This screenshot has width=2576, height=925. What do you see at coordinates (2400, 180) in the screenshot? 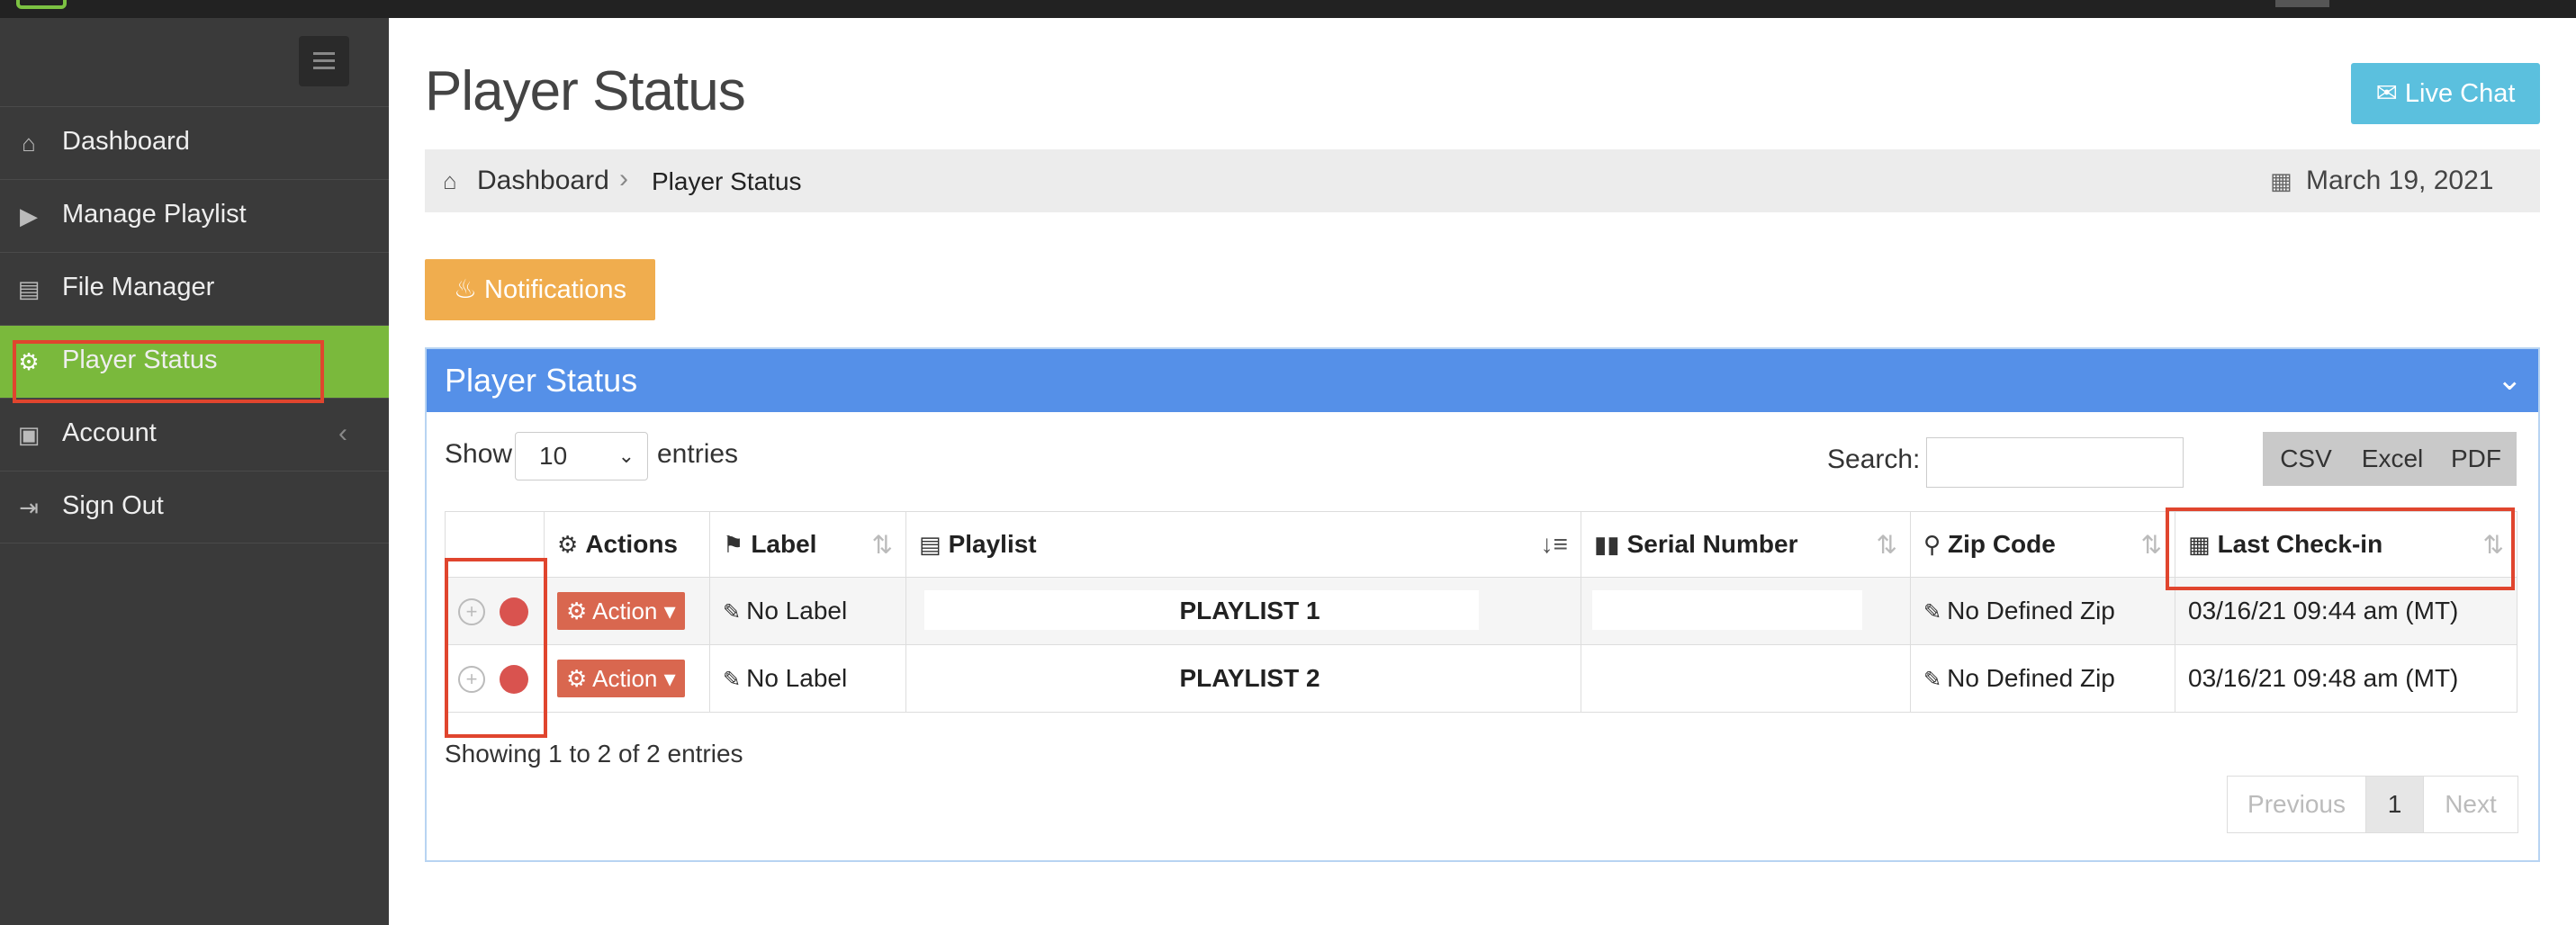
I see `current-date: March 19, 2021` at bounding box center [2400, 180].